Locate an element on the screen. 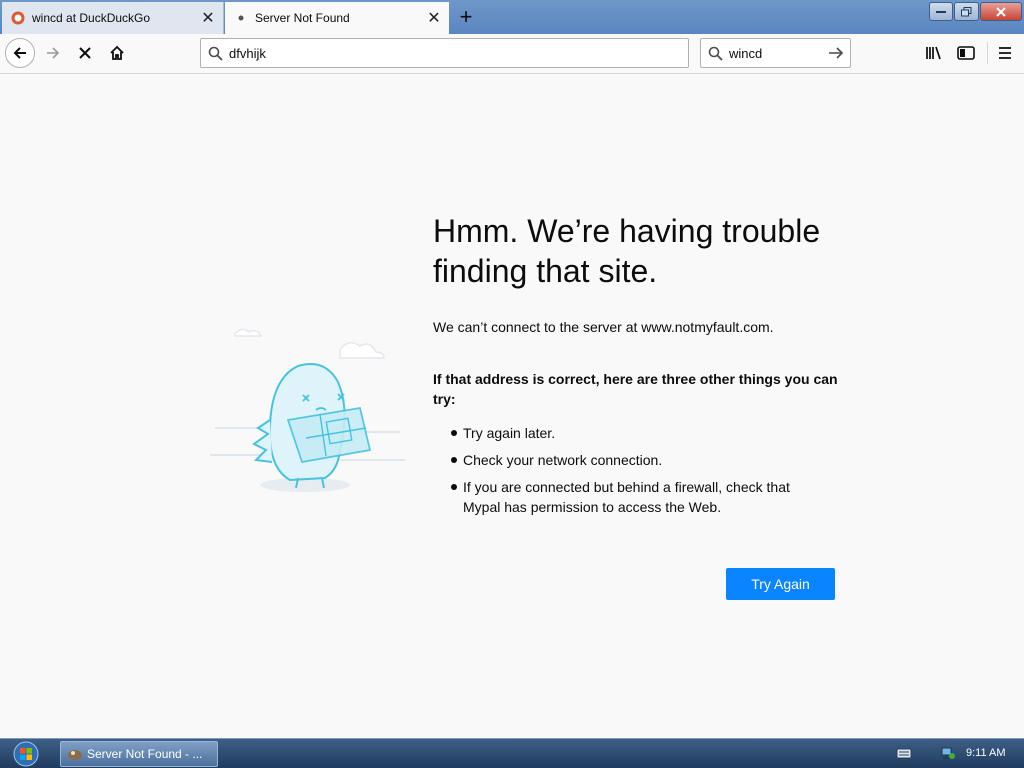  home-button is located at coordinates (117, 53).